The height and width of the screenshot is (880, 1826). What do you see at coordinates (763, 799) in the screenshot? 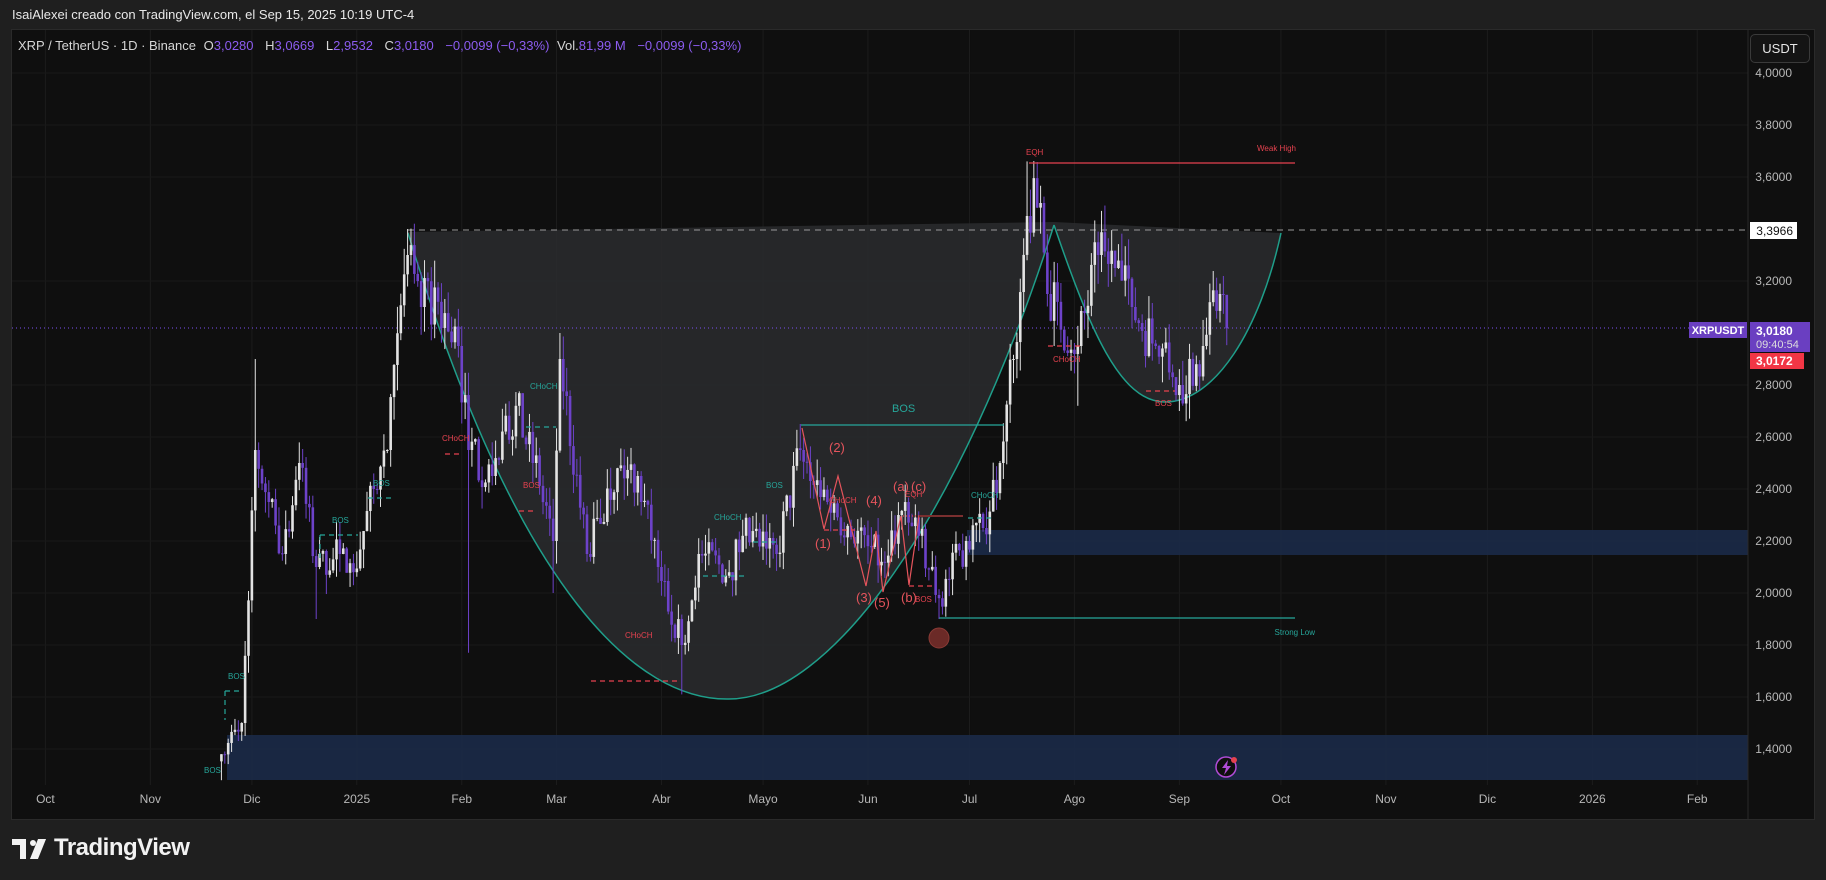
I see `time-axis-label: Mayo` at bounding box center [763, 799].